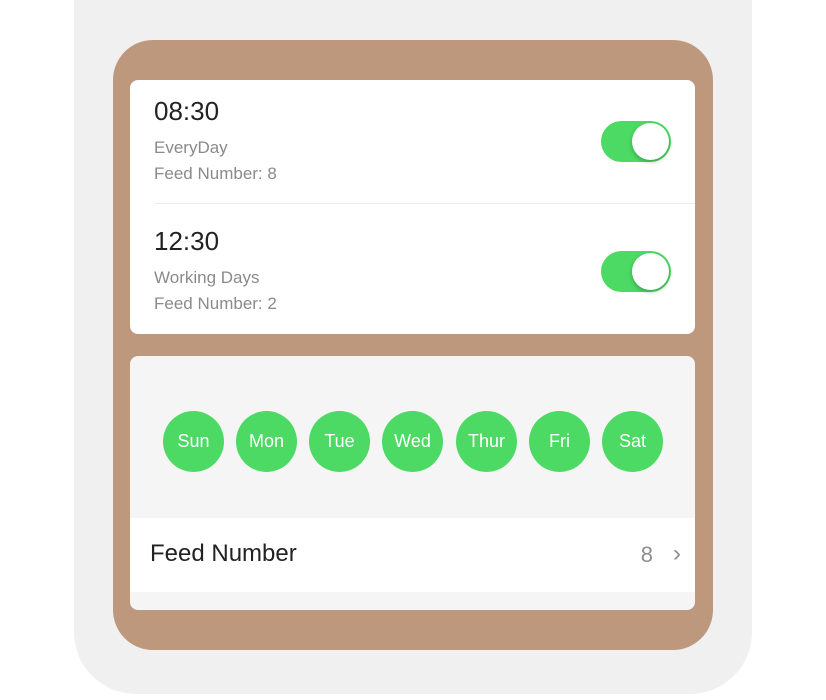 The width and height of the screenshot is (826, 700). What do you see at coordinates (424, 203) in the screenshot?
I see `divider` at bounding box center [424, 203].